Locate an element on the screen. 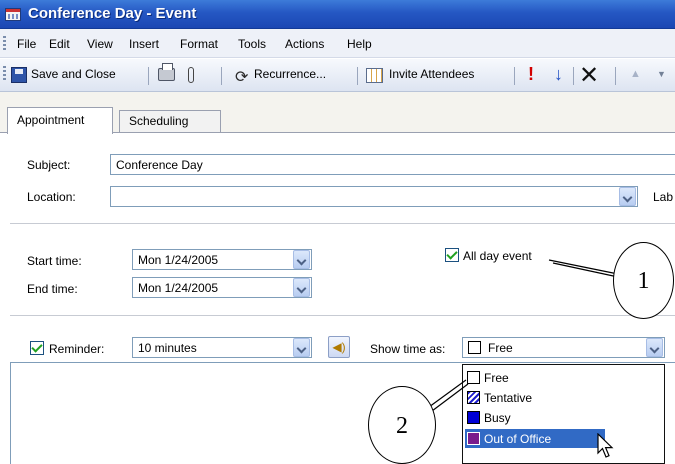 The width and height of the screenshot is (675, 464). callout-leaders is located at coordinates (523, 335).